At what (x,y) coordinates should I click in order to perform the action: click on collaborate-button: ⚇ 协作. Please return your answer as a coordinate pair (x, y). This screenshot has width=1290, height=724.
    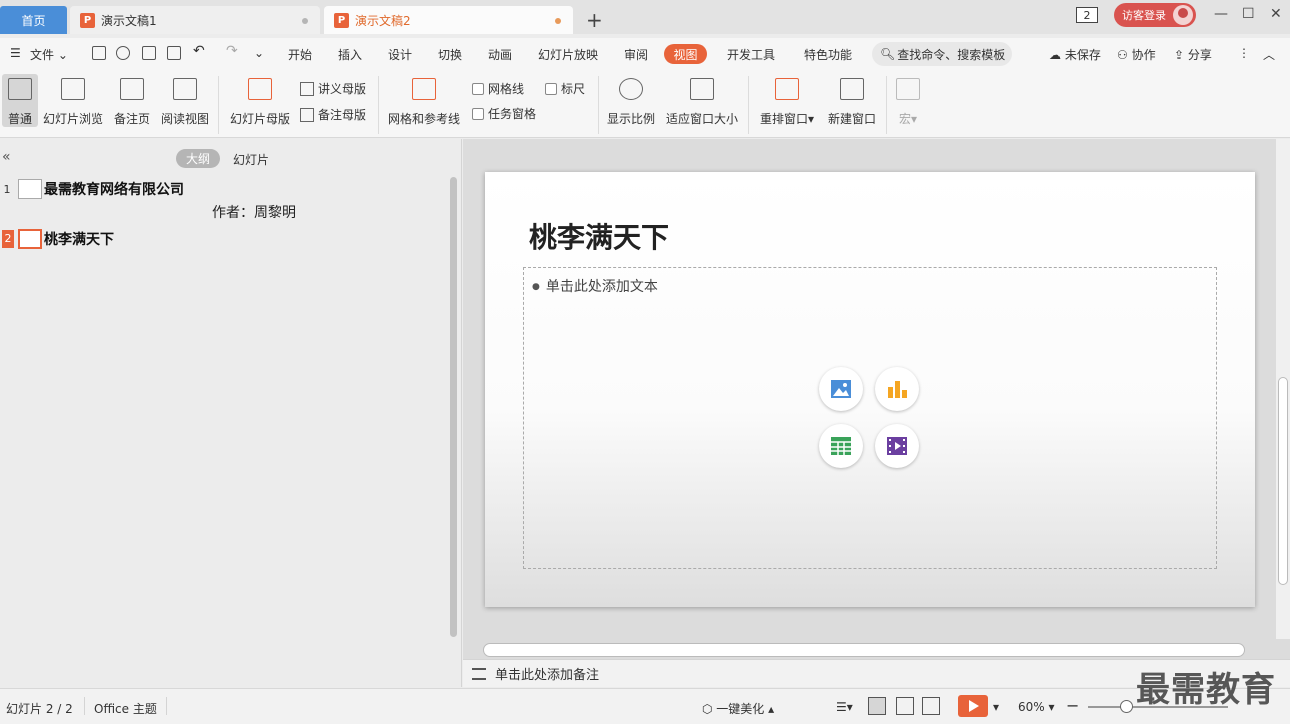
    Looking at the image, I should click on (1136, 54).